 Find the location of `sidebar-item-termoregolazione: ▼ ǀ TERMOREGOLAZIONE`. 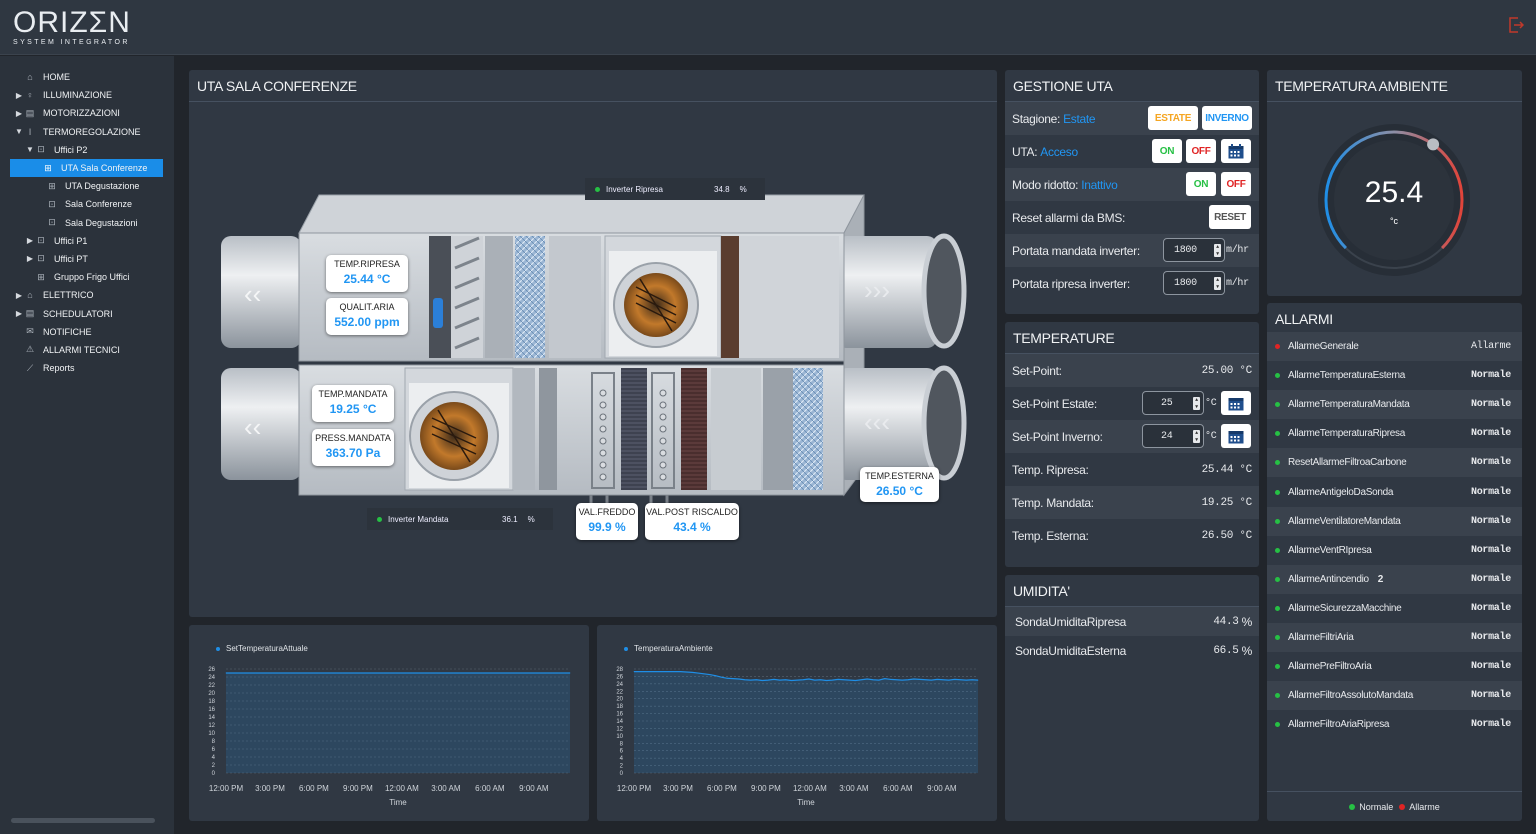

sidebar-item-termoregolazione: ▼ ǀ TERMOREGOLAZIONE is located at coordinates (87, 132).